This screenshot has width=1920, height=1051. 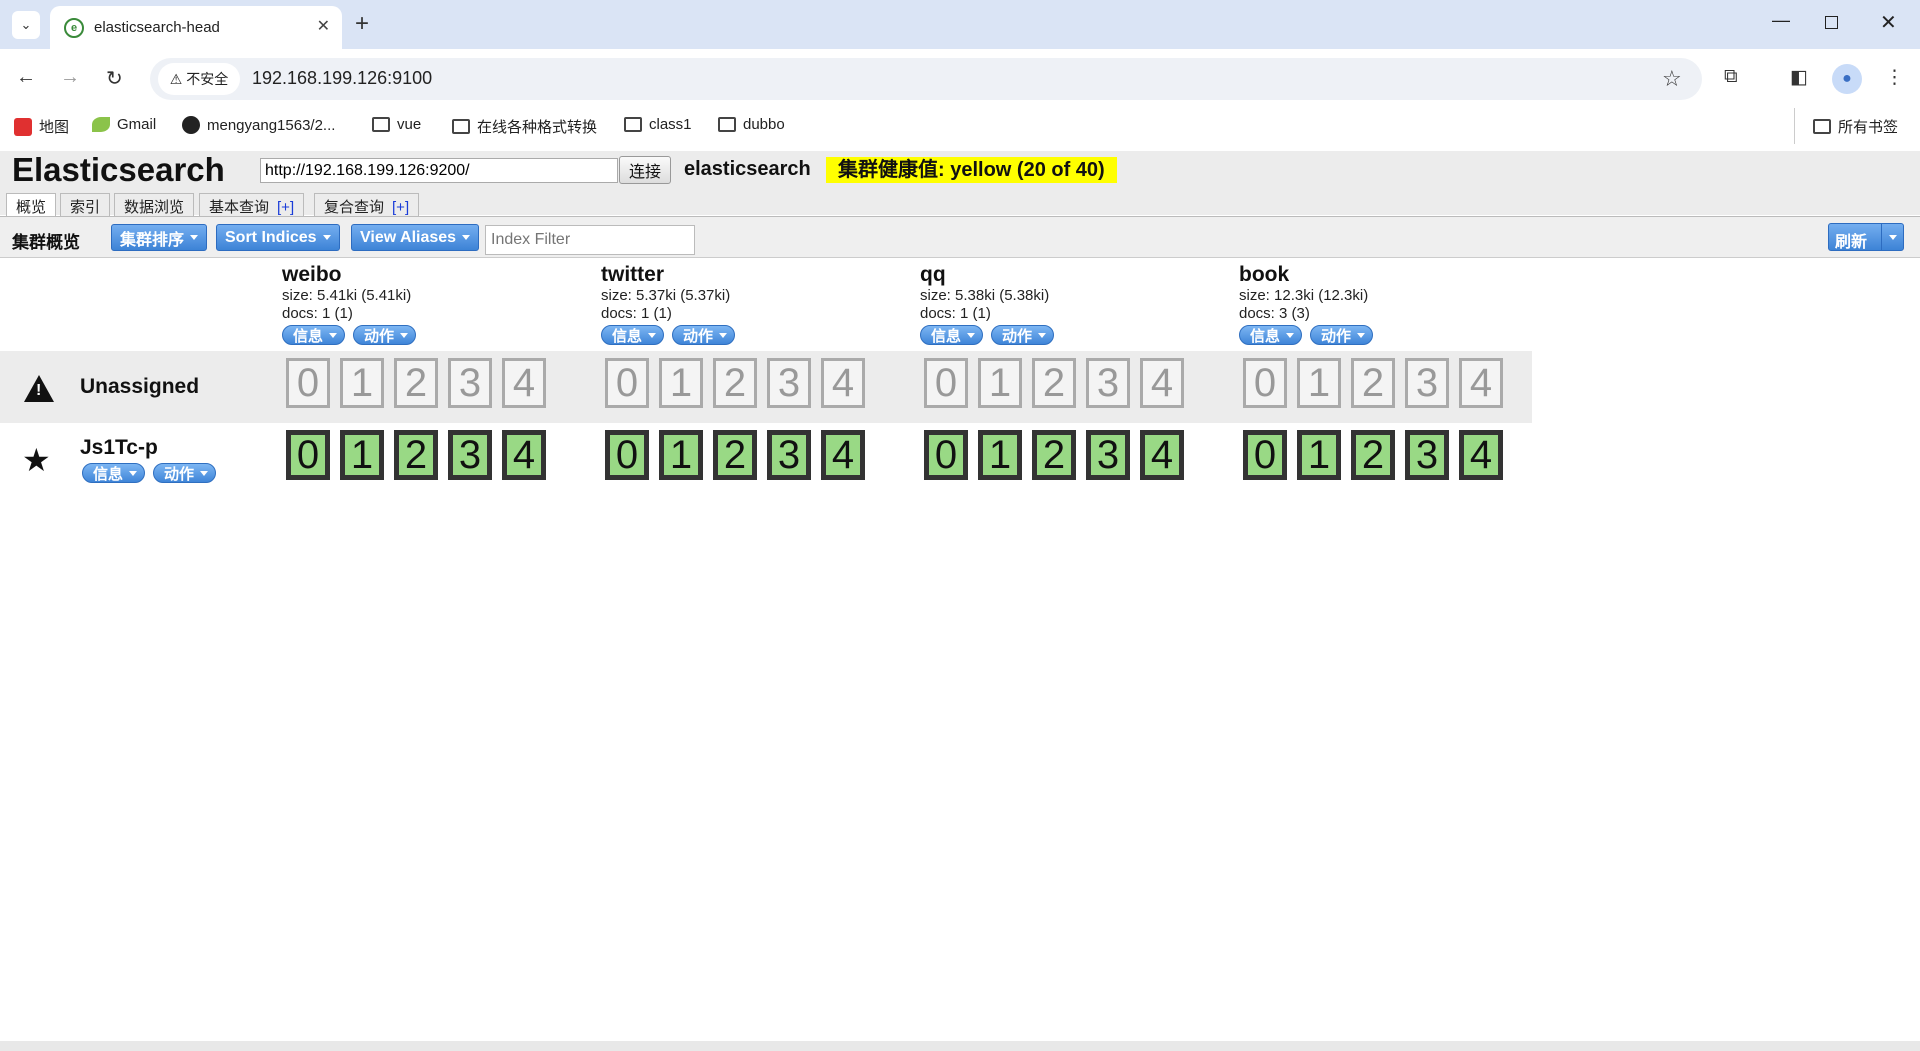 What do you see at coordinates (1781, 20) in the screenshot?
I see `minimize-icon: —` at bounding box center [1781, 20].